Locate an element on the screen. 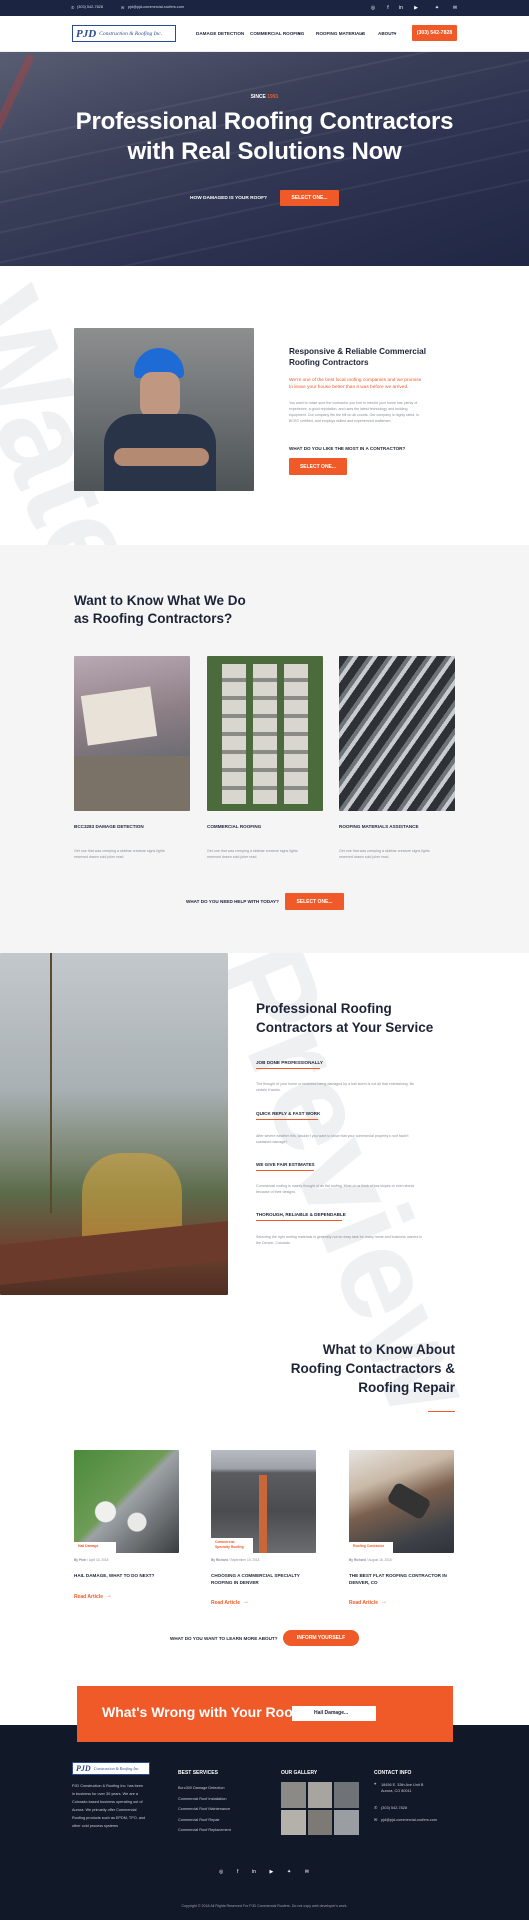 The image size is (529, 1920). services-question: WHAT DO YOU NEED HELP WITH TODAY? is located at coordinates (232, 901).